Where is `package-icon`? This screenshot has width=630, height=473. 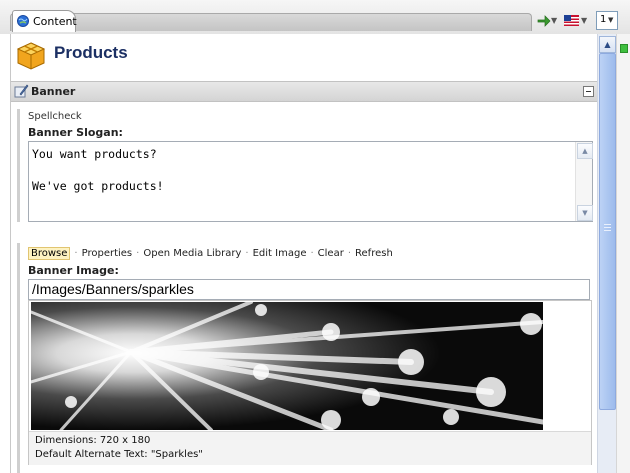
package-icon is located at coordinates (31, 56).